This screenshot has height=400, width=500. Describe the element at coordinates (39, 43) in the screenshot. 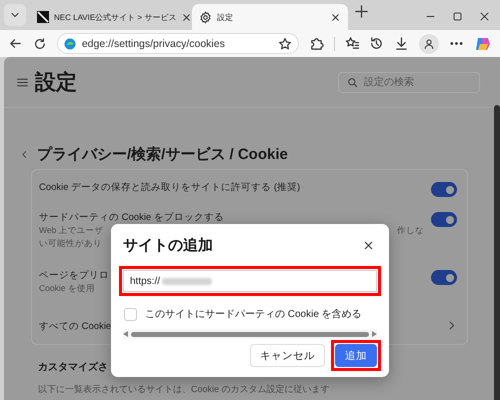

I see `refresh-icon` at that location.